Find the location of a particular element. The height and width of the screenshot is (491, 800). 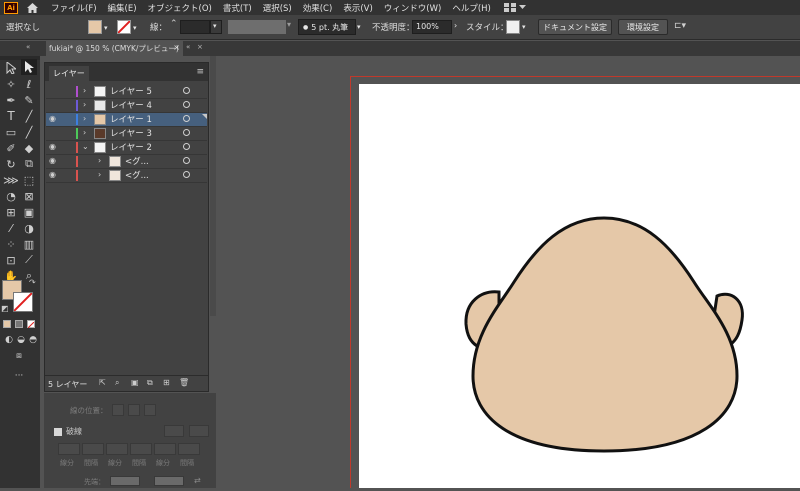

stroke-weight-stepper: ⌃ is located at coordinates (174, 24).